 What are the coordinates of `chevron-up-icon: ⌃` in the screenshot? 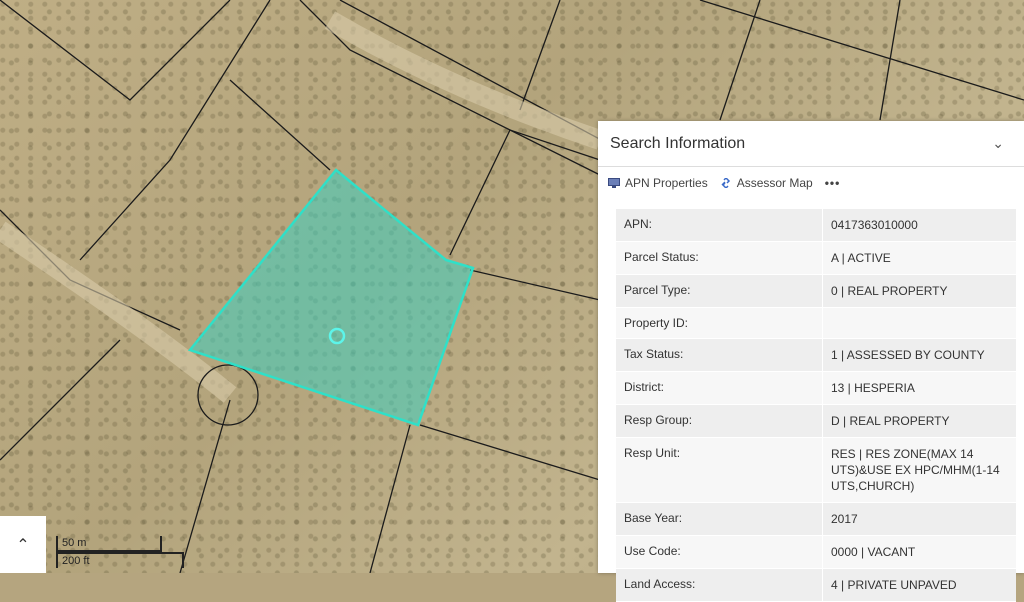 It's located at (23, 545).